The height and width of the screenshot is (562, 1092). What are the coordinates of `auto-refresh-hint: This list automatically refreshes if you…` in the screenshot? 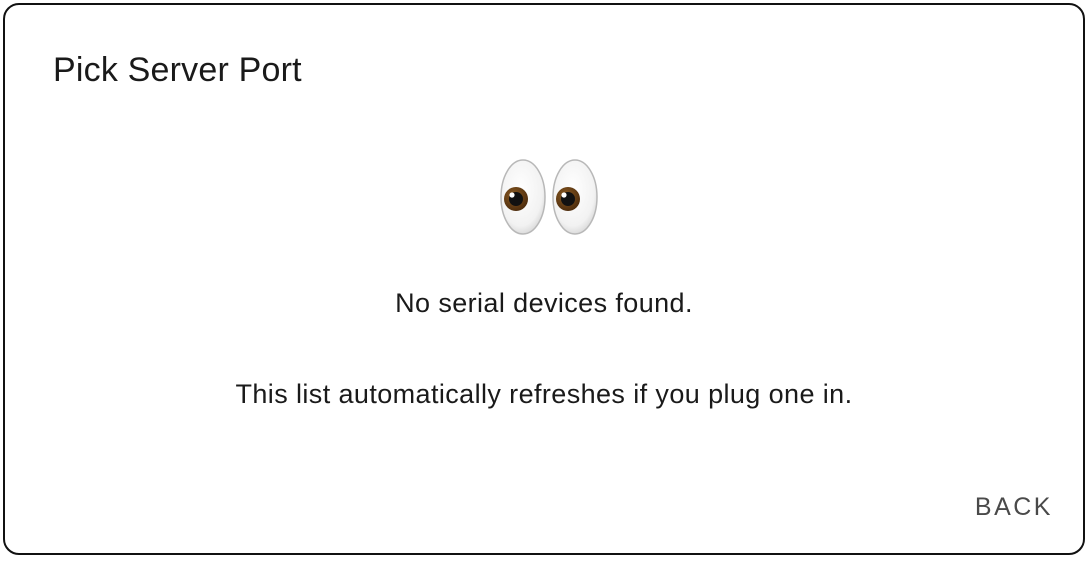 It's located at (544, 394).